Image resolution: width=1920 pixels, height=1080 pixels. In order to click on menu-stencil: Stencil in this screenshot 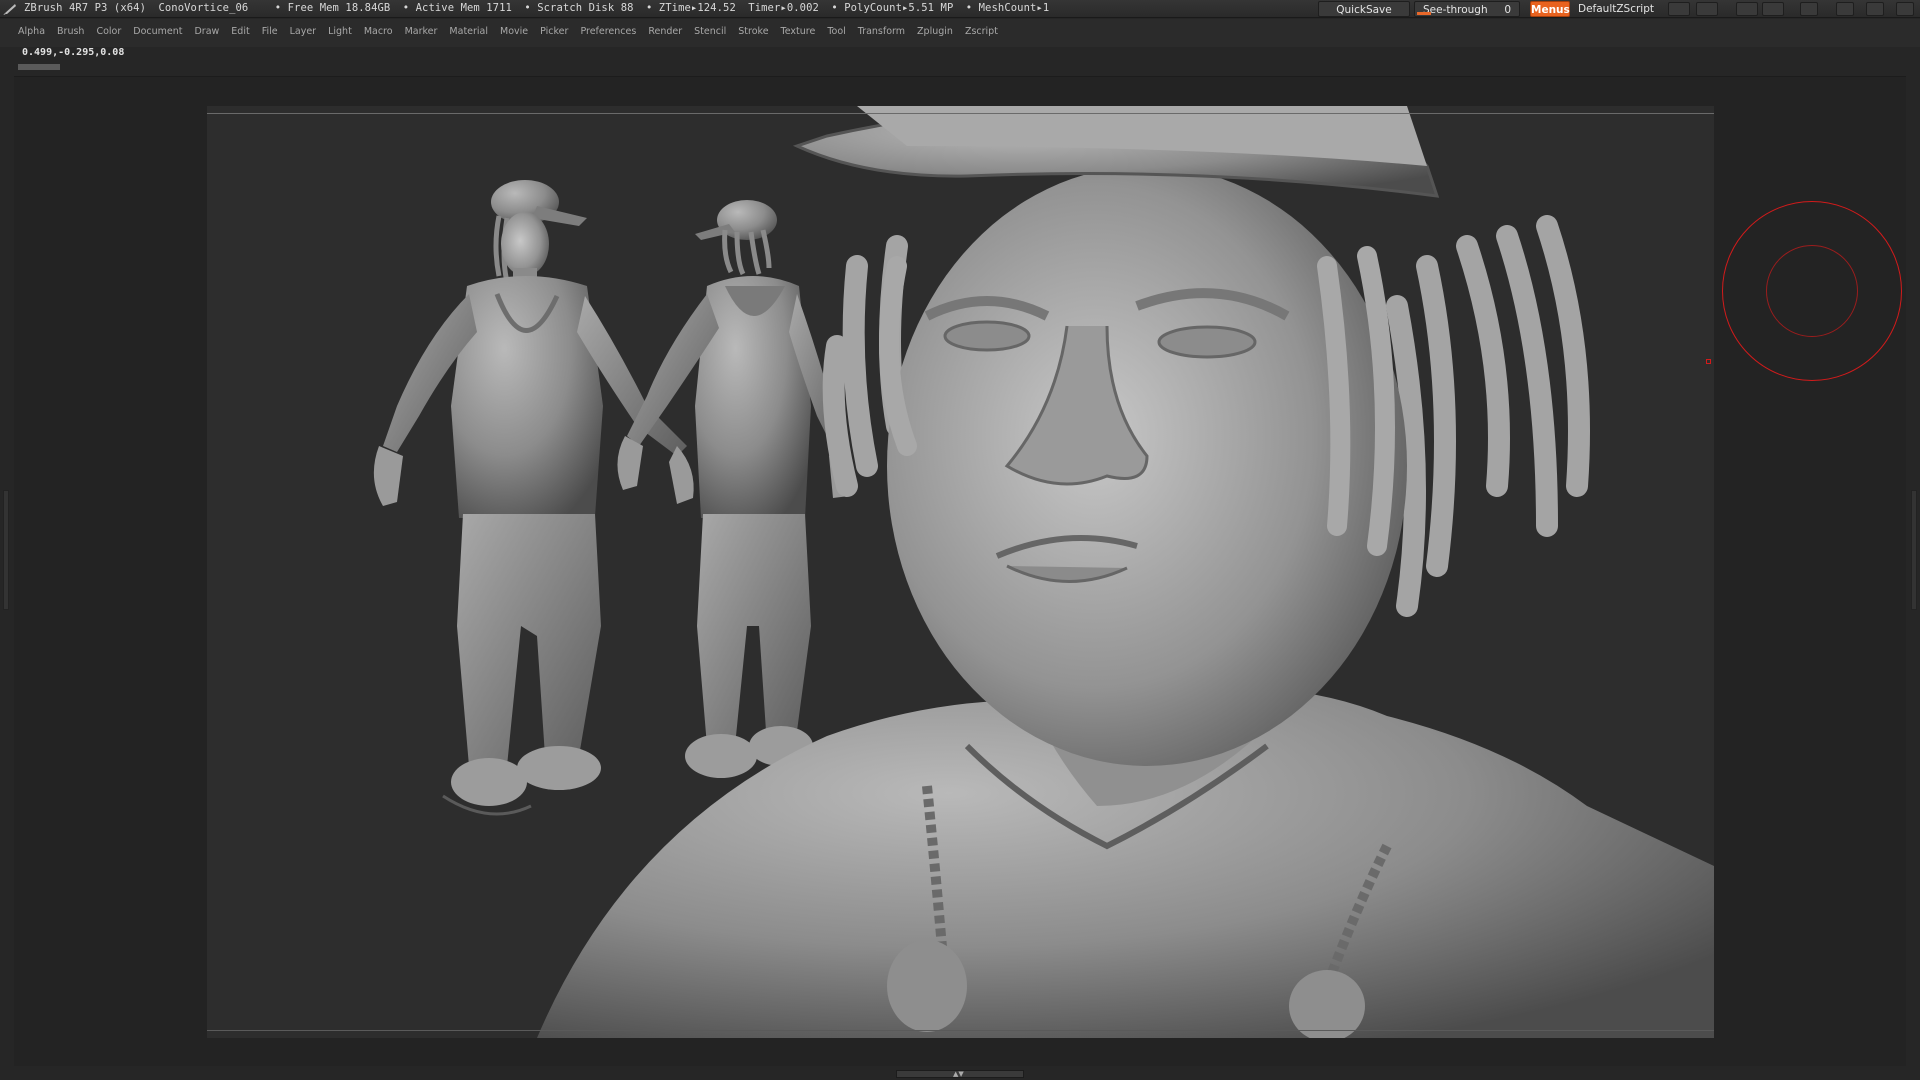, I will do `click(710, 31)`.